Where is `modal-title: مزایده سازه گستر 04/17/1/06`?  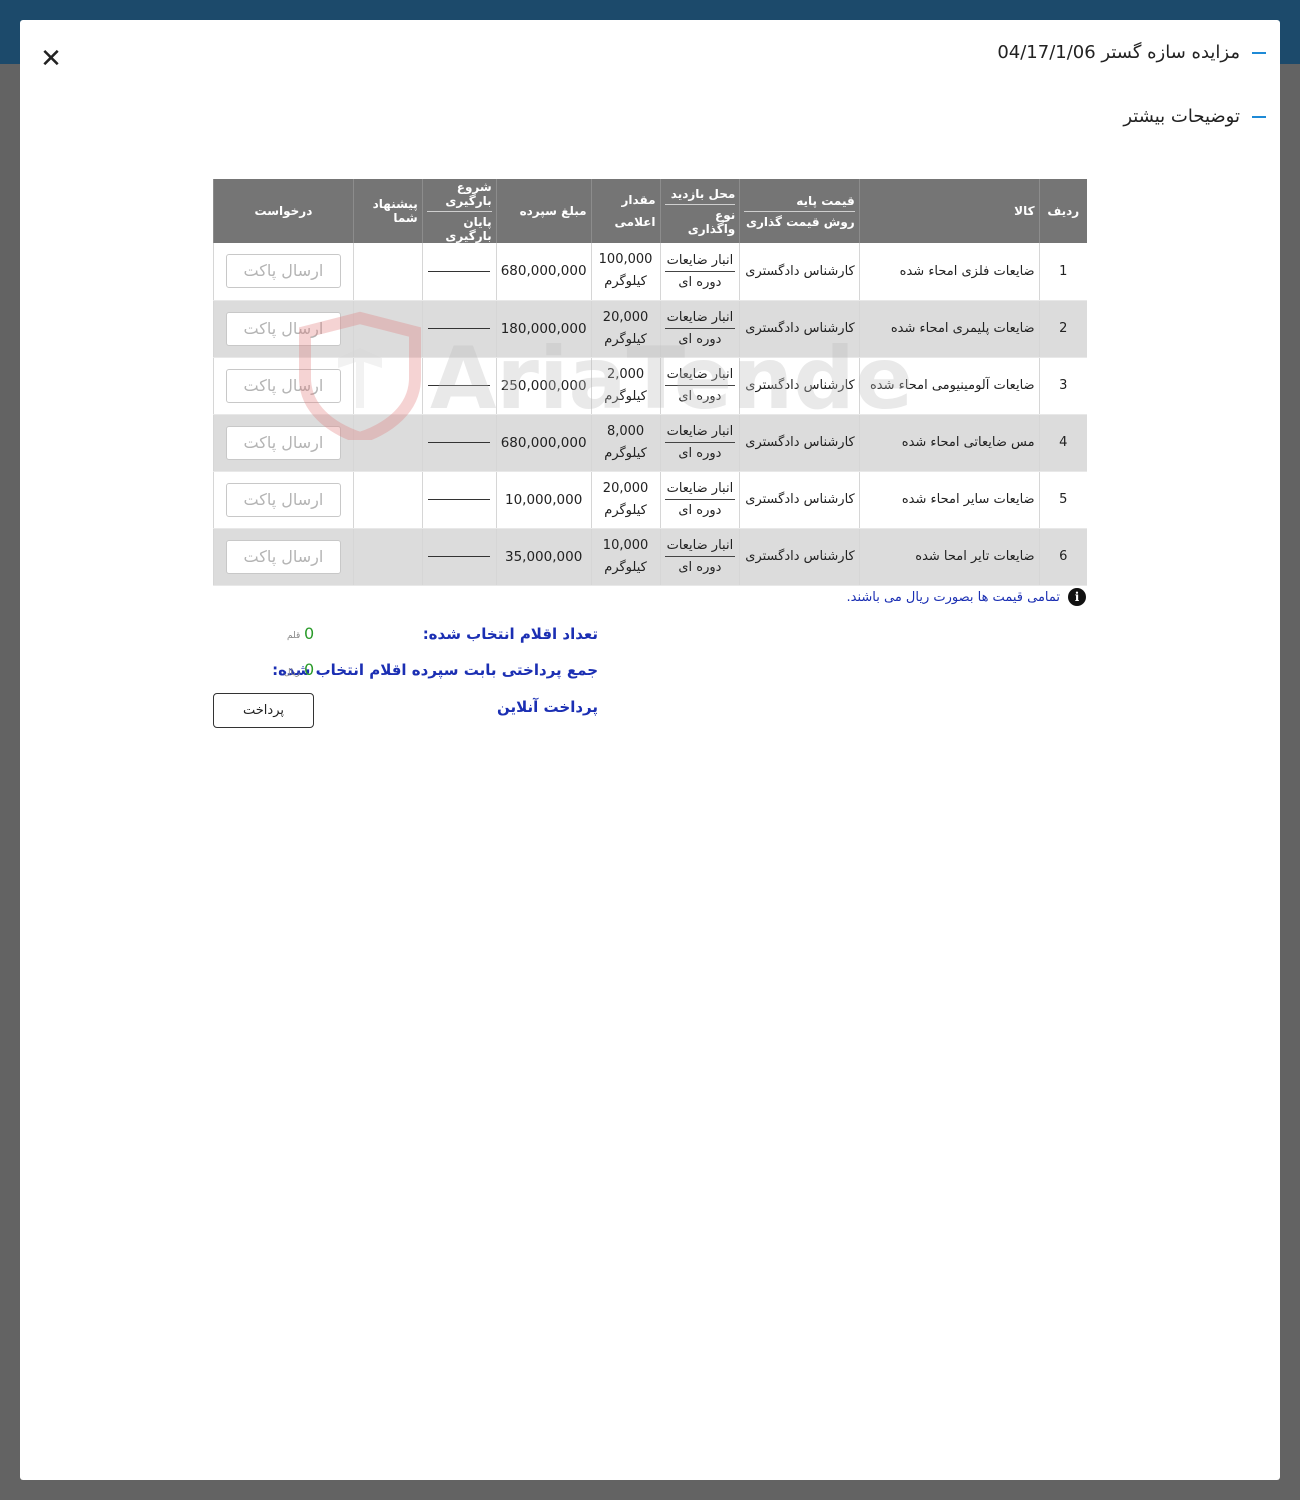
modal-title: مزایده سازه گستر 04/17/1/06 is located at coordinates (1118, 52).